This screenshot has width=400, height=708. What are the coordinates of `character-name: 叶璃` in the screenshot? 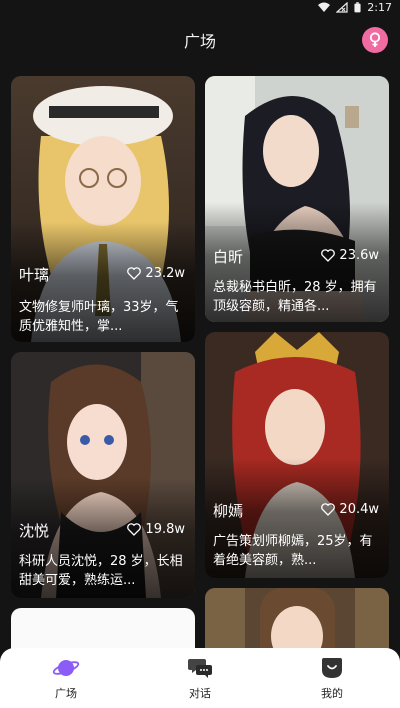 It's located at (34, 275).